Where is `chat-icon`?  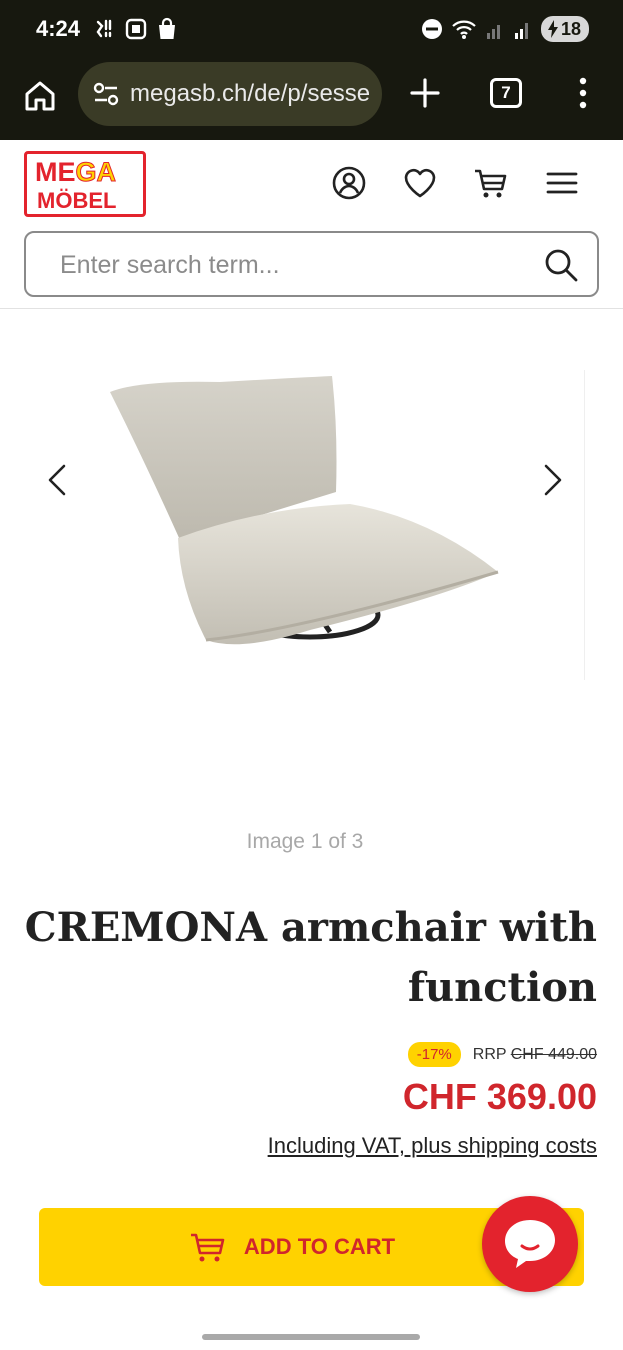 chat-icon is located at coordinates (530, 1244).